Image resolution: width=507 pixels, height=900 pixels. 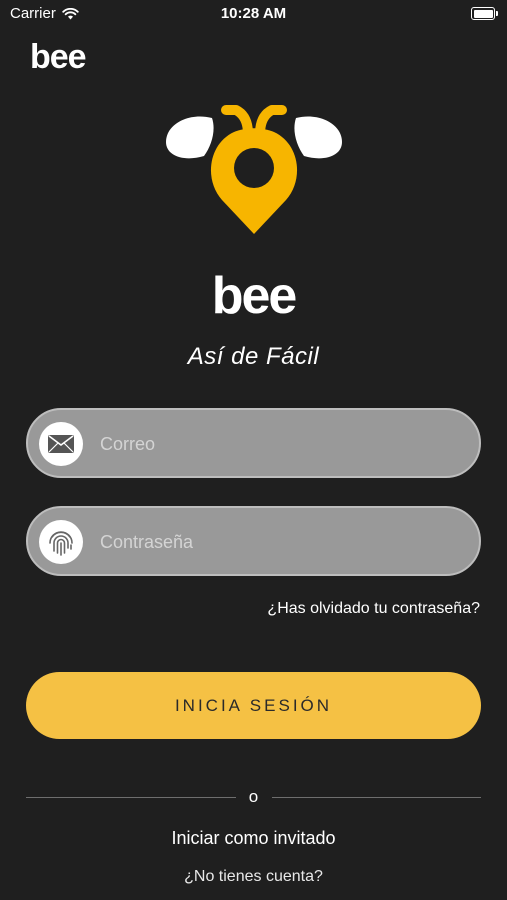 What do you see at coordinates (253, 356) in the screenshot?
I see `tagline: Así de Fácil` at bounding box center [253, 356].